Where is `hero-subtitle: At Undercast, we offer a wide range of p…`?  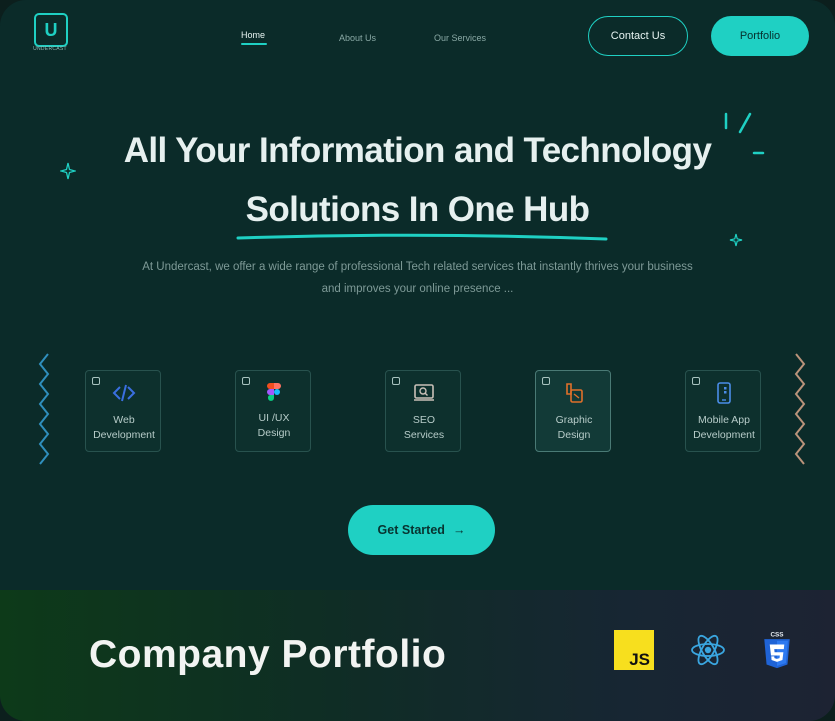
hero-subtitle: At Undercast, we offer a wide range of p… is located at coordinates (417, 278).